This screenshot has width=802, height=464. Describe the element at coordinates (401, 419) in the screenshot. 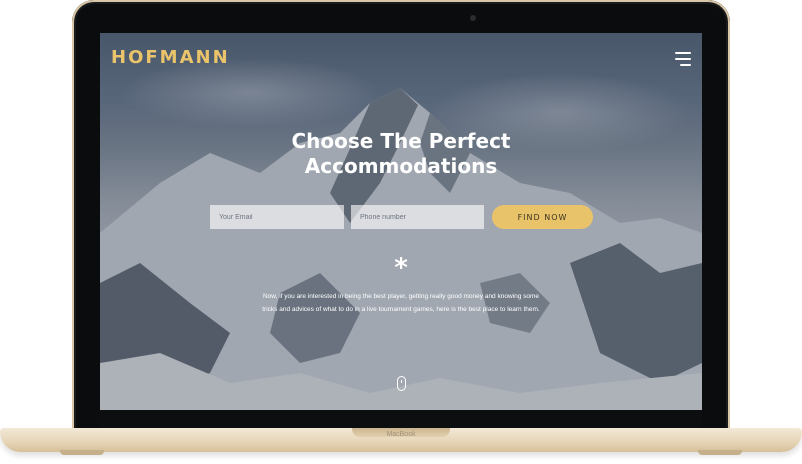

I see `bezel-bottom` at that location.